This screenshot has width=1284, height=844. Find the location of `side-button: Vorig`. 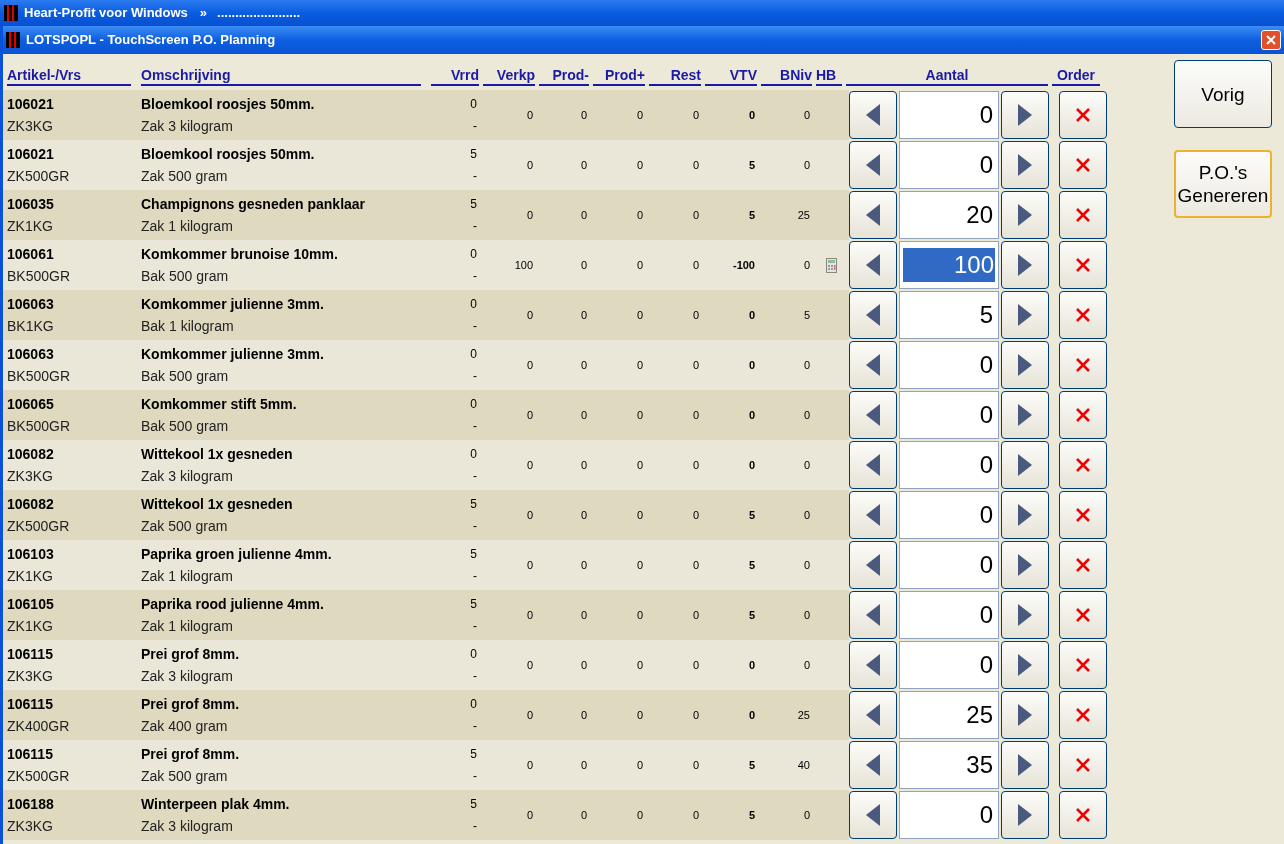

side-button: Vorig is located at coordinates (1223, 94).